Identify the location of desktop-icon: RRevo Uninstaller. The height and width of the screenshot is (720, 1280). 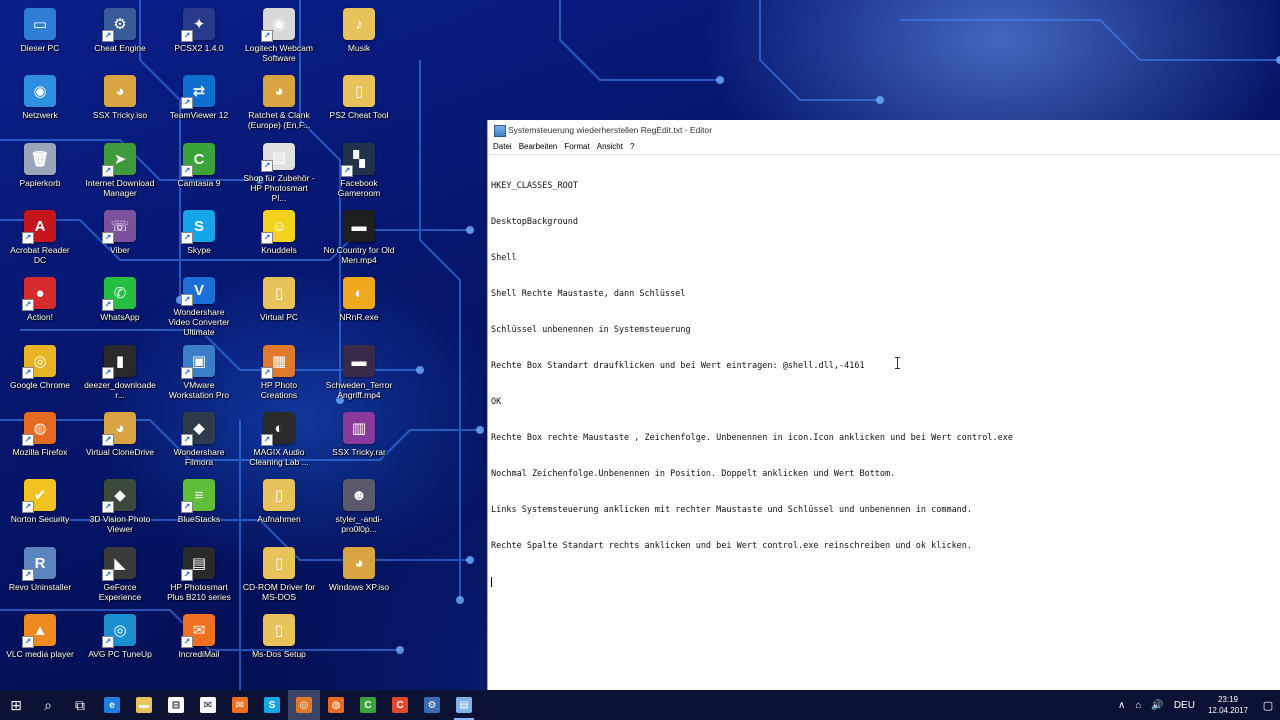
(40, 575).